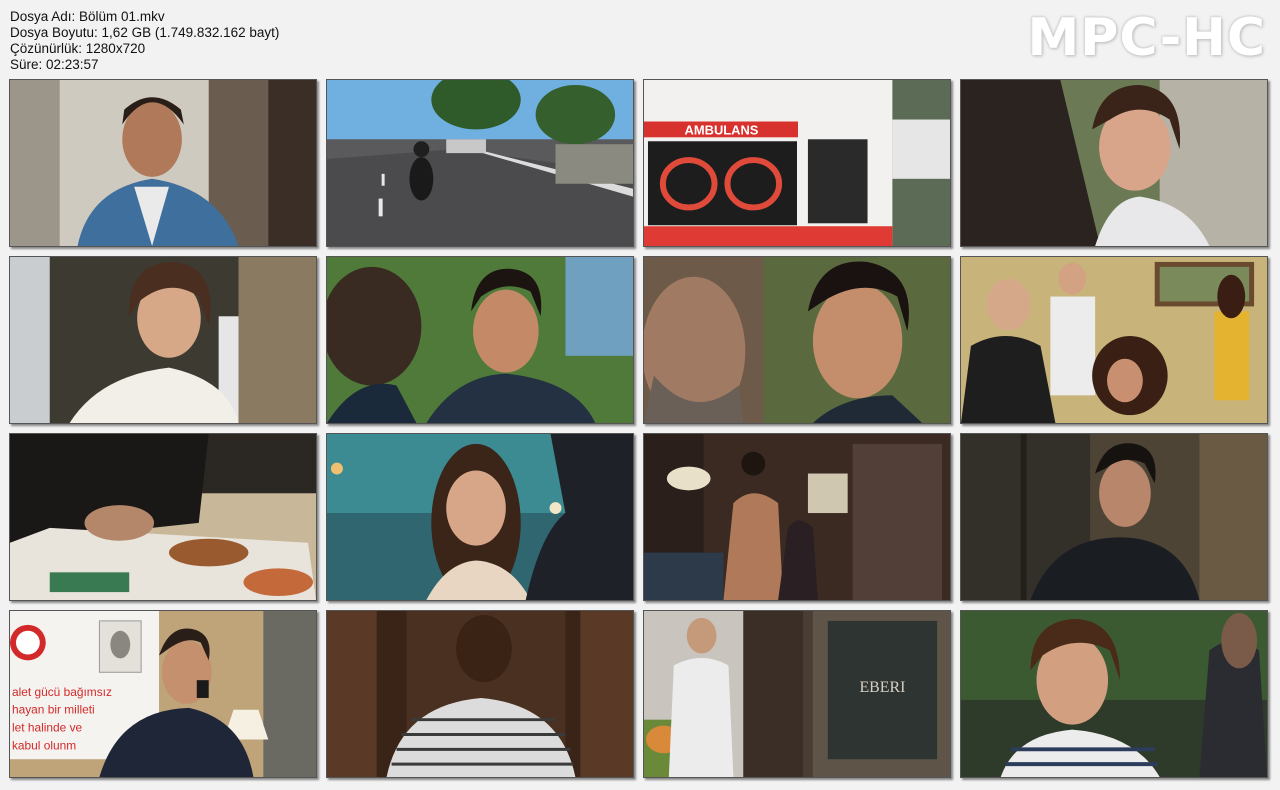 The height and width of the screenshot is (790, 1280). Describe the element at coordinates (47, 728) in the screenshot. I see `wall-text-line-3: let halinde ve` at that location.